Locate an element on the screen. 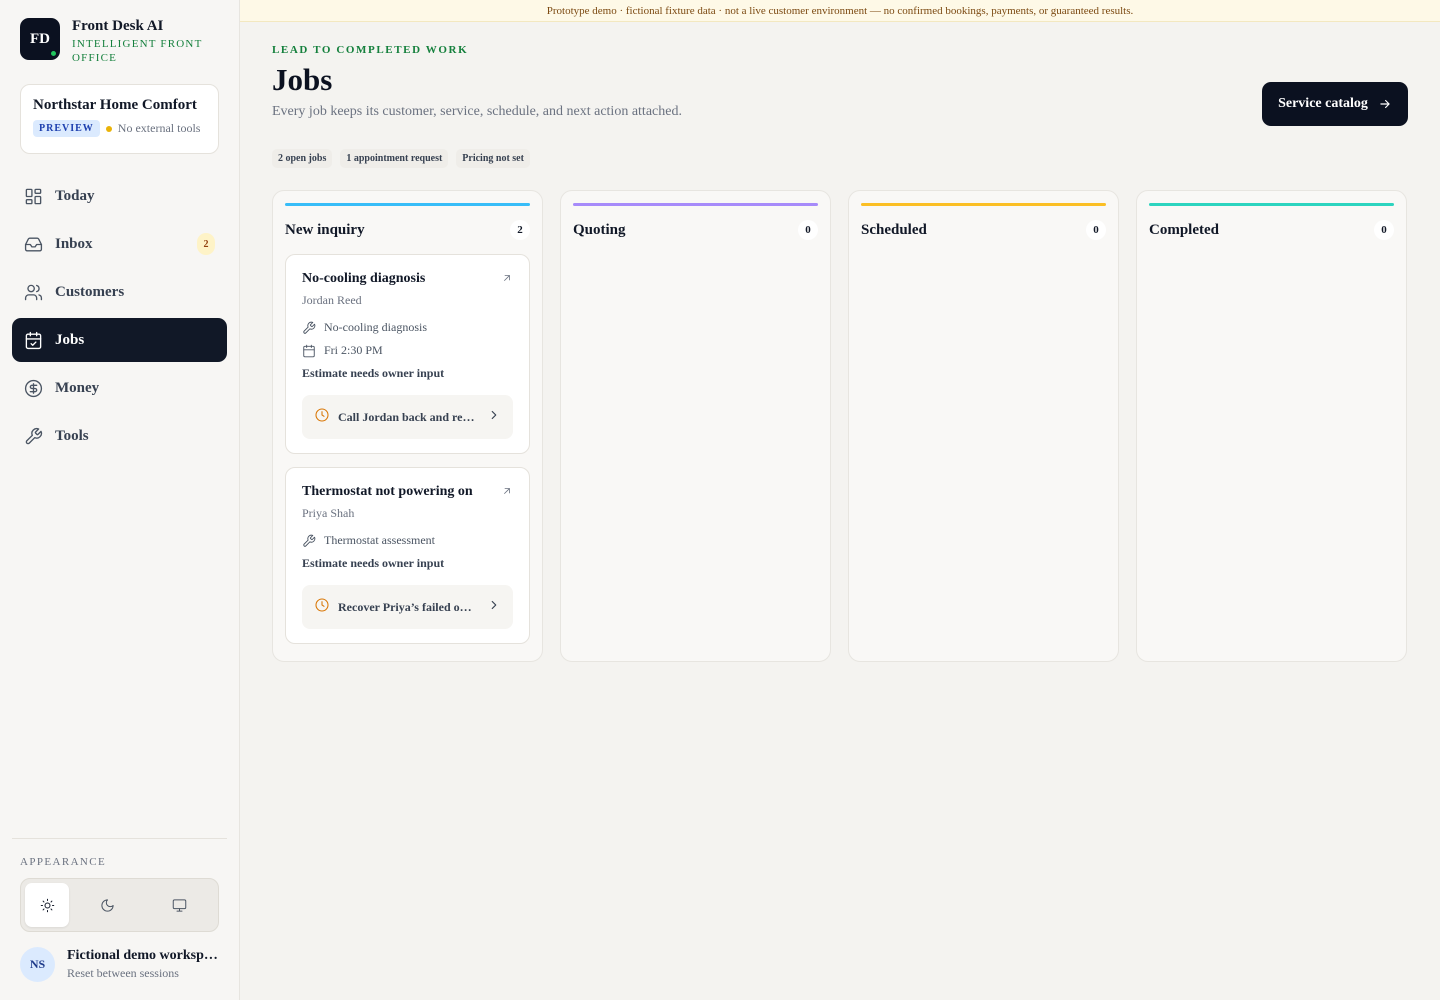  preview-badge: PREVIEW is located at coordinates (66, 128).